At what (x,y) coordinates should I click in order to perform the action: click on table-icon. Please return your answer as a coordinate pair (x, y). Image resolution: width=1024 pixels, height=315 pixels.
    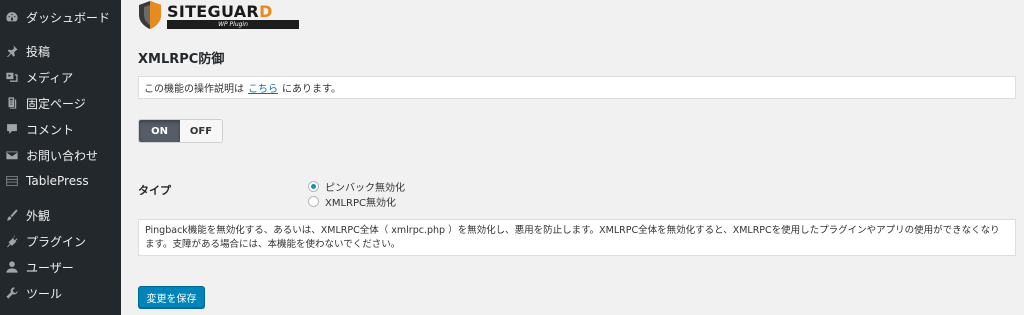
    Looking at the image, I should click on (12, 181).